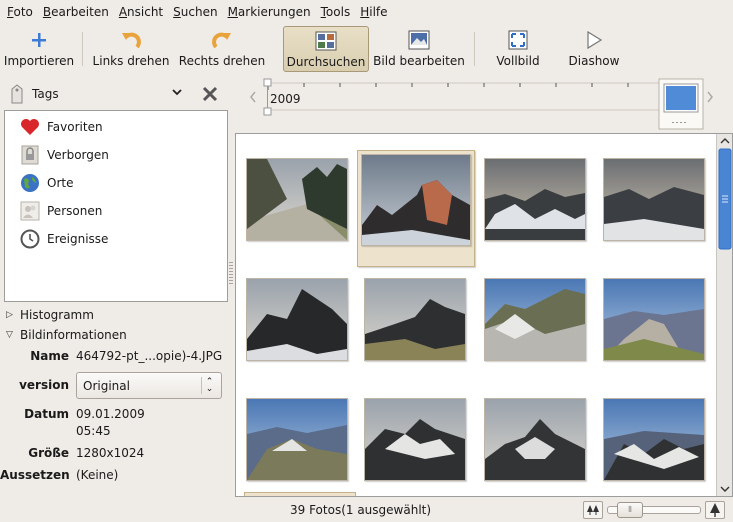  I want to click on tags-dropdown, so click(177, 93).